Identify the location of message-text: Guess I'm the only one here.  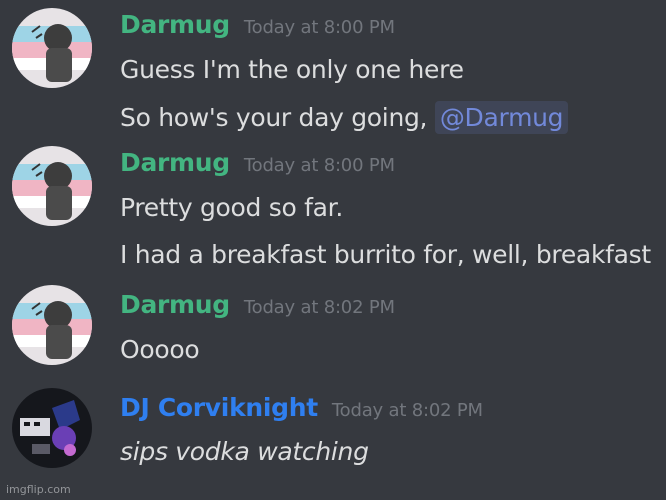
(292, 69).